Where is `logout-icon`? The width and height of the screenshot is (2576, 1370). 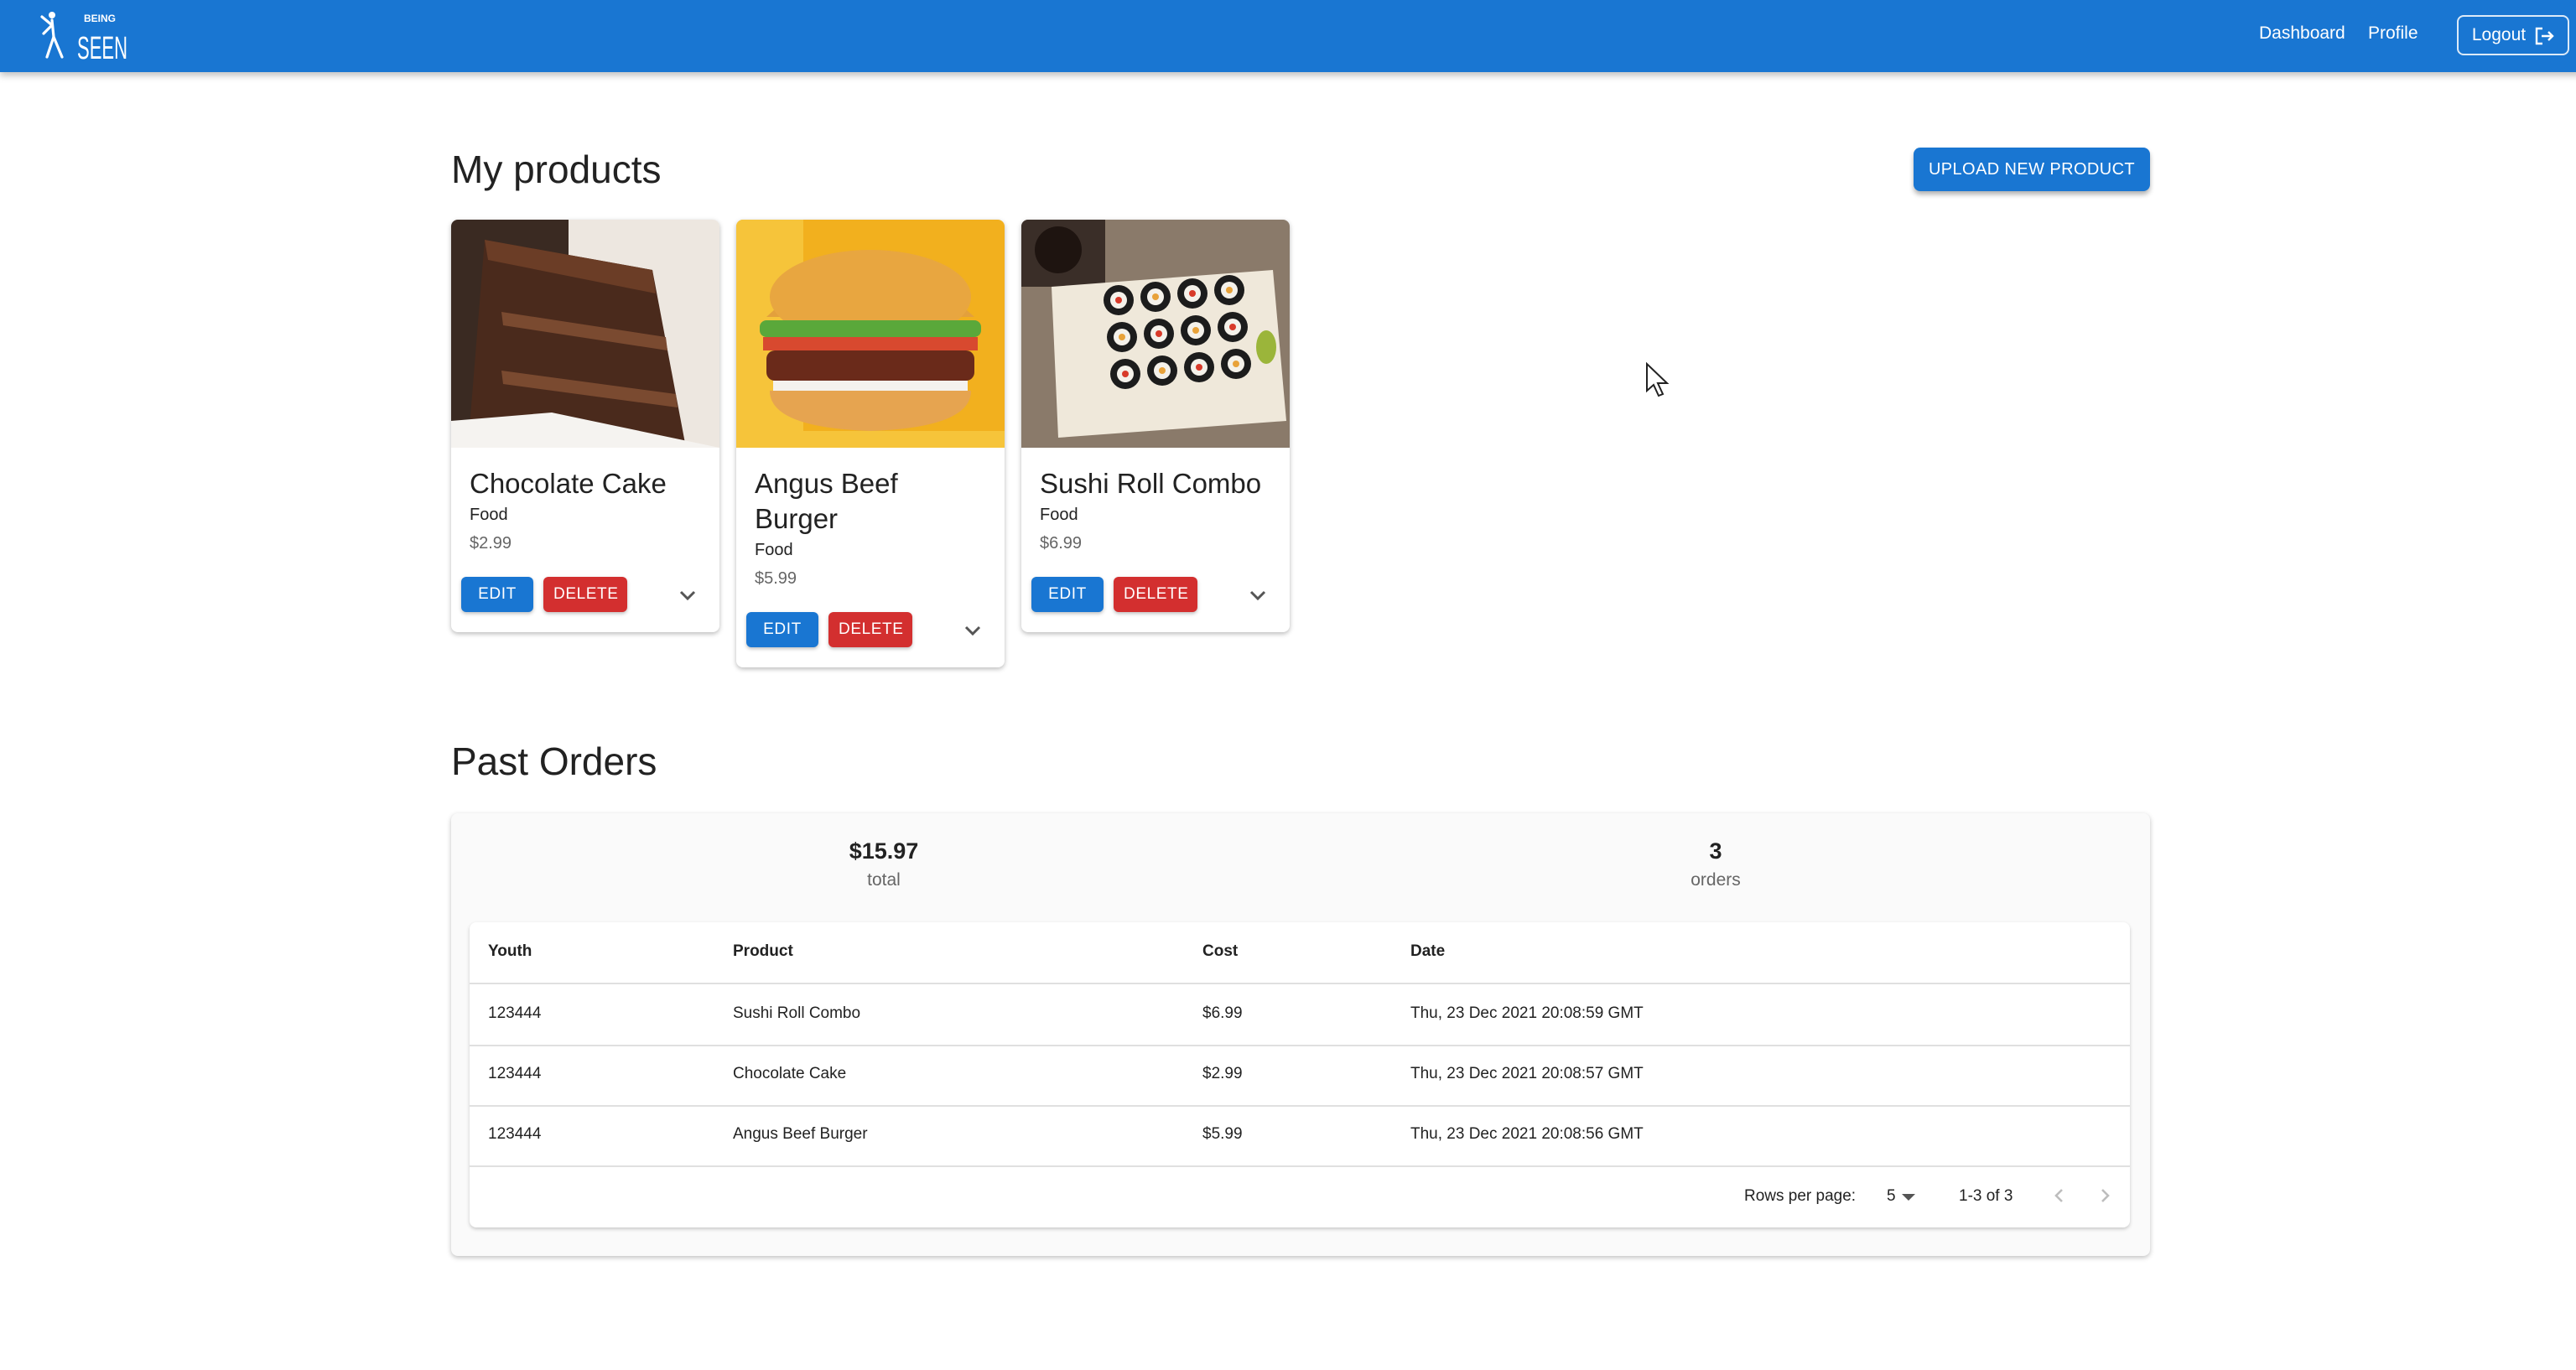
logout-icon is located at coordinates (2544, 35).